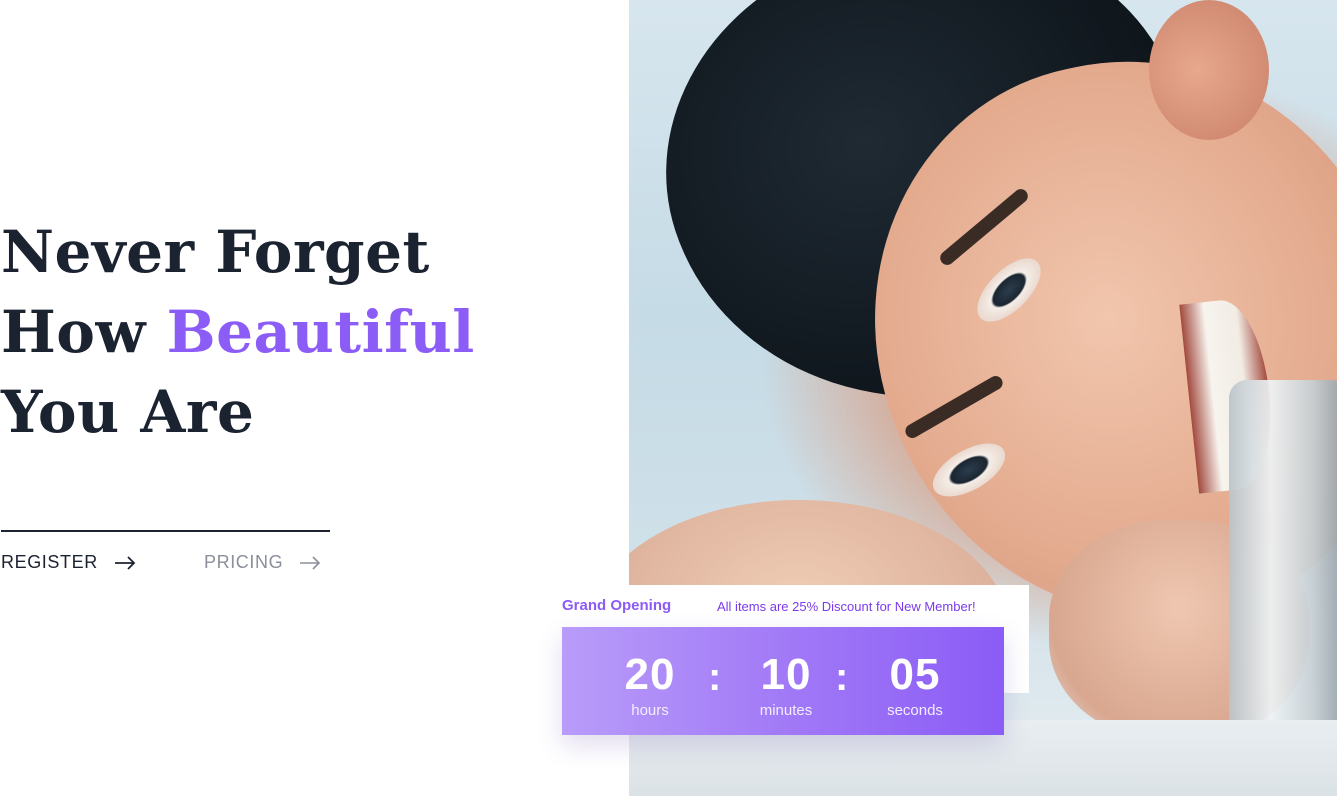 The height and width of the screenshot is (796, 1337). Describe the element at coordinates (73, 332) in the screenshot. I see `headline-line-2-prefix: How` at that location.